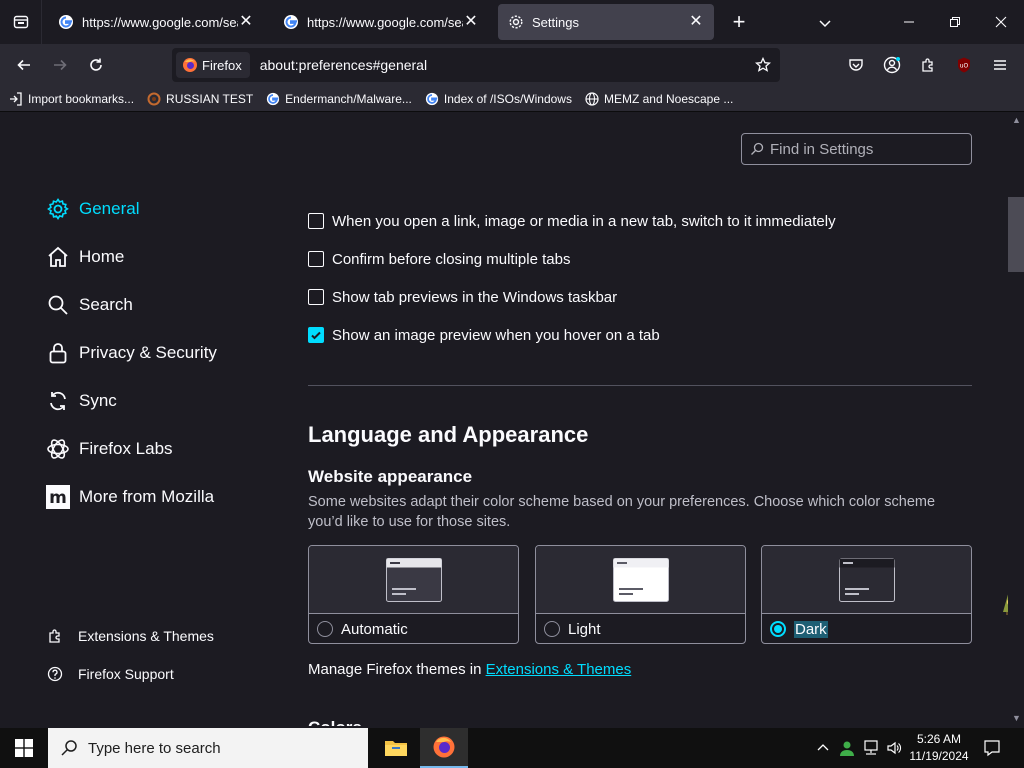 This screenshot has width=1024, height=768. Describe the element at coordinates (504, 65) in the screenshot. I see `url-text: about:preferences#general` at that location.